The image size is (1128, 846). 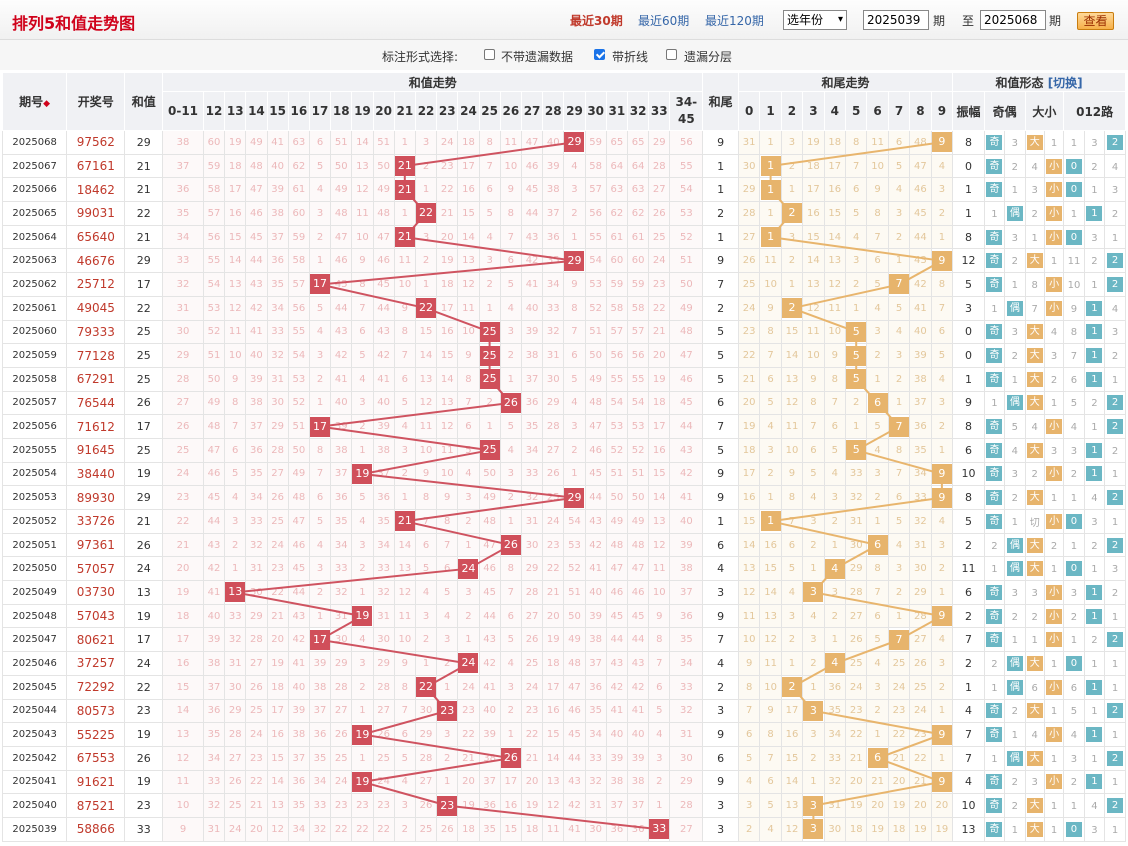 What do you see at coordinates (638, 142) in the screenshot?
I see `sum-trend-cell: 65` at bounding box center [638, 142].